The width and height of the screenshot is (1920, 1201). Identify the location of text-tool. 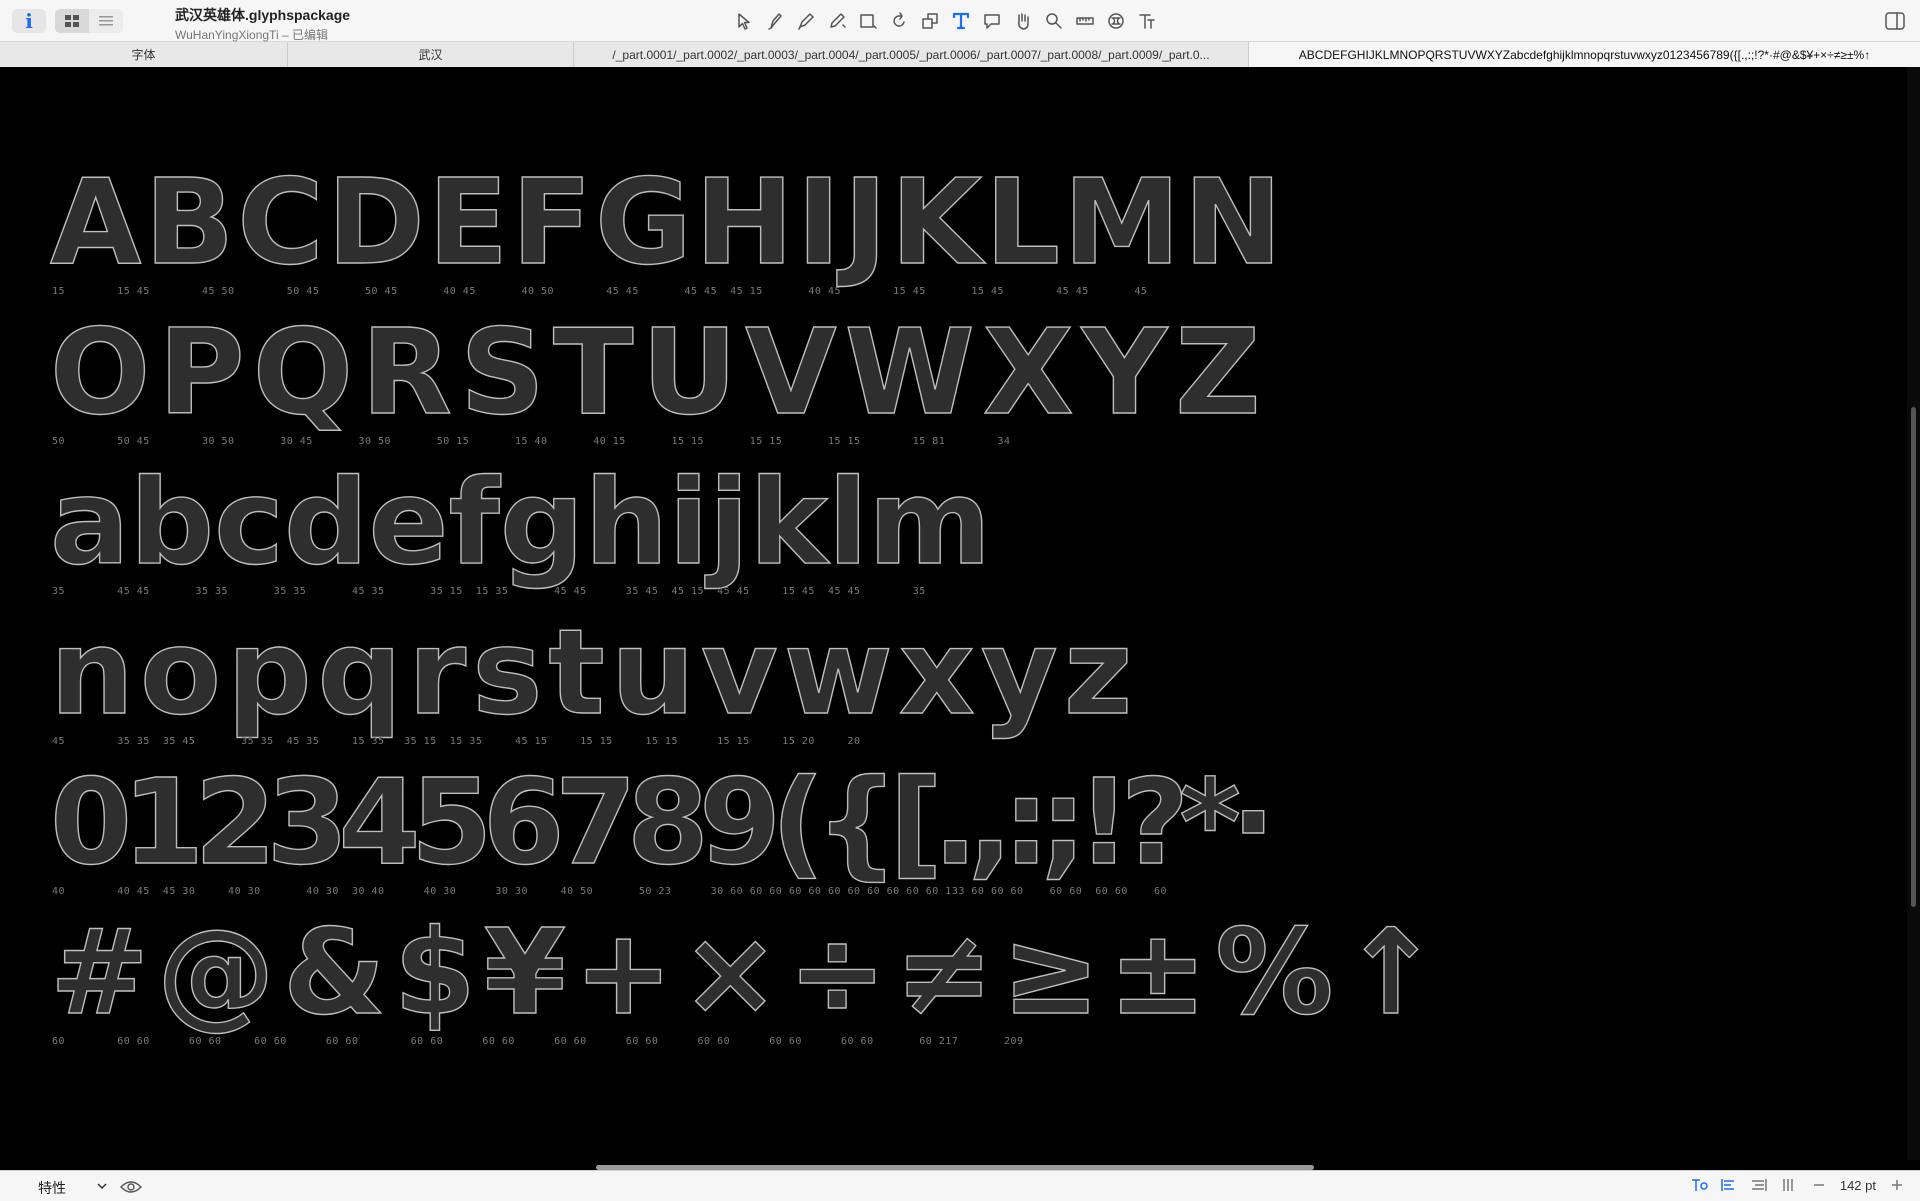
(961, 21).